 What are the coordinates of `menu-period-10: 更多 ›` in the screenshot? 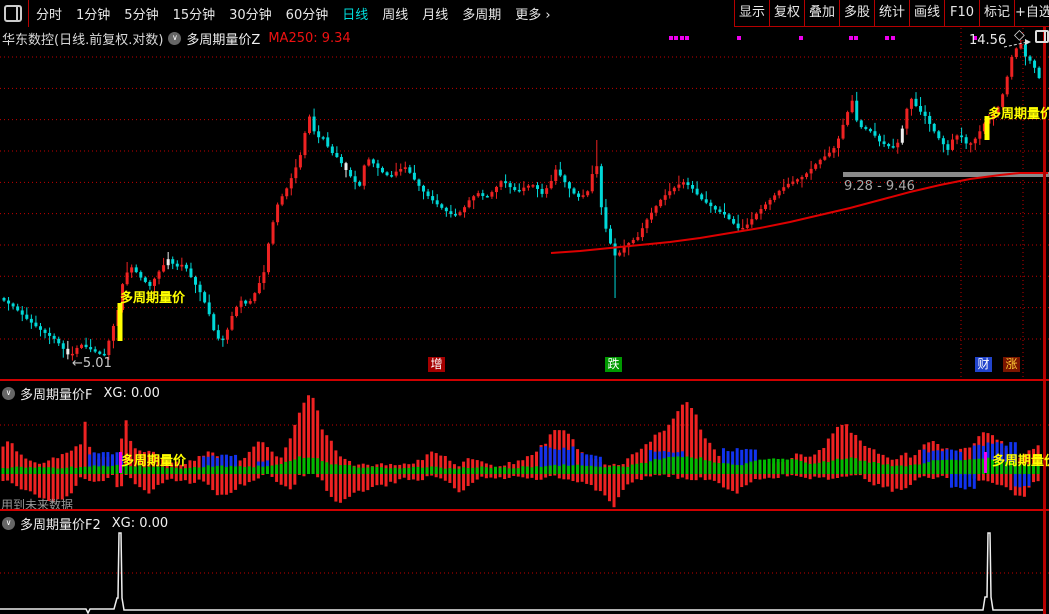 It's located at (532, 13).